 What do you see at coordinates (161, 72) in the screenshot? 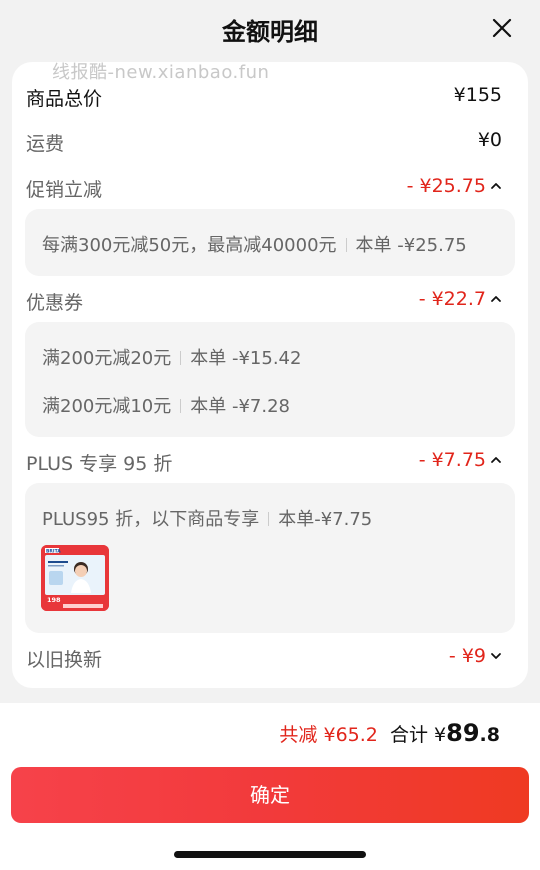
I see `watermark: 线报酷-new.xianbao.fun` at bounding box center [161, 72].